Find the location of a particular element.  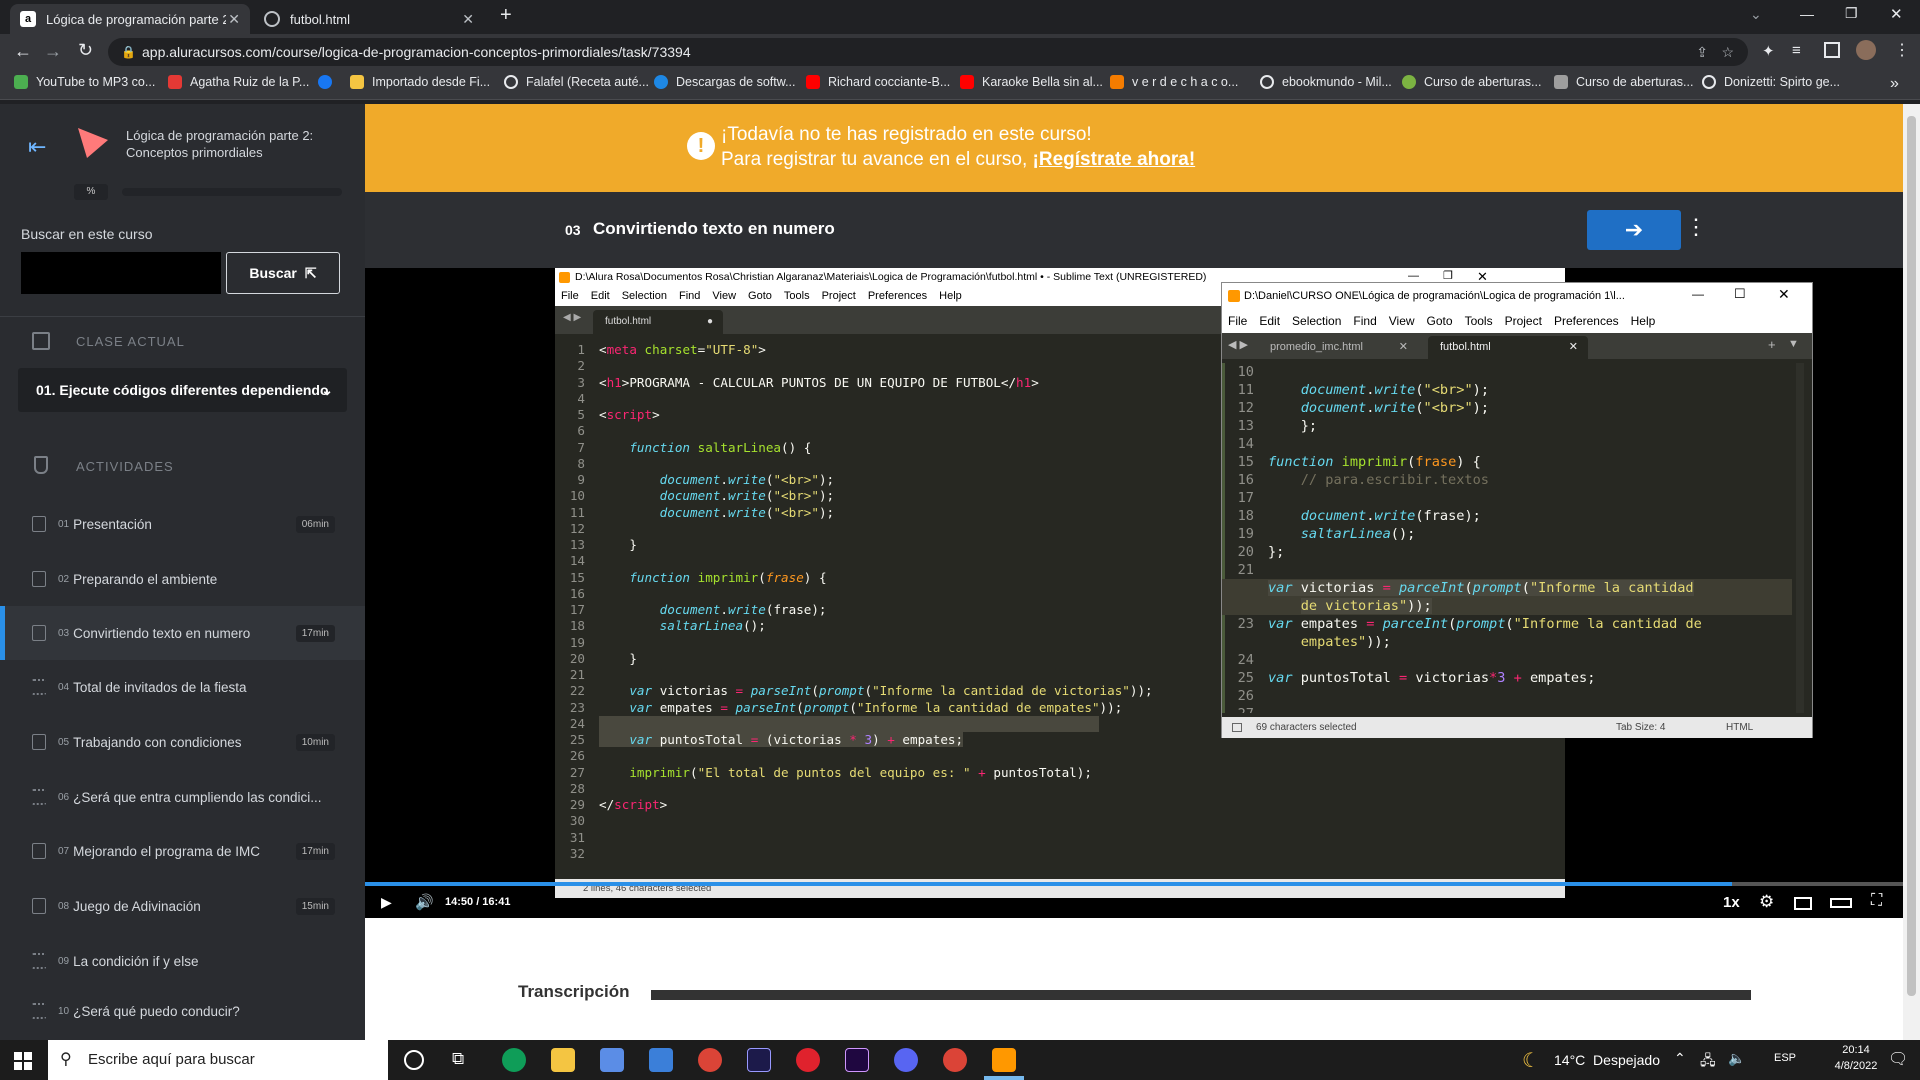

menu-item: Preferences is located at coordinates (1586, 321).